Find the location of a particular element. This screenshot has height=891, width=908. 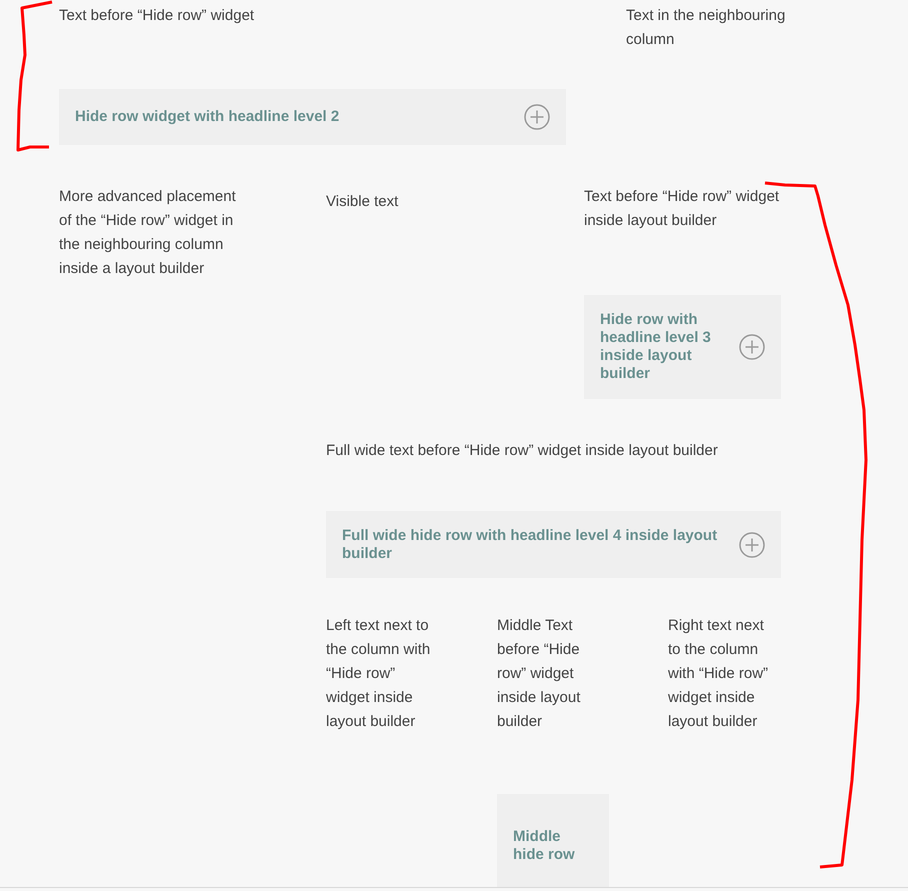

accordion-header: Hide row widget with headline level 2 is located at coordinates (312, 117).